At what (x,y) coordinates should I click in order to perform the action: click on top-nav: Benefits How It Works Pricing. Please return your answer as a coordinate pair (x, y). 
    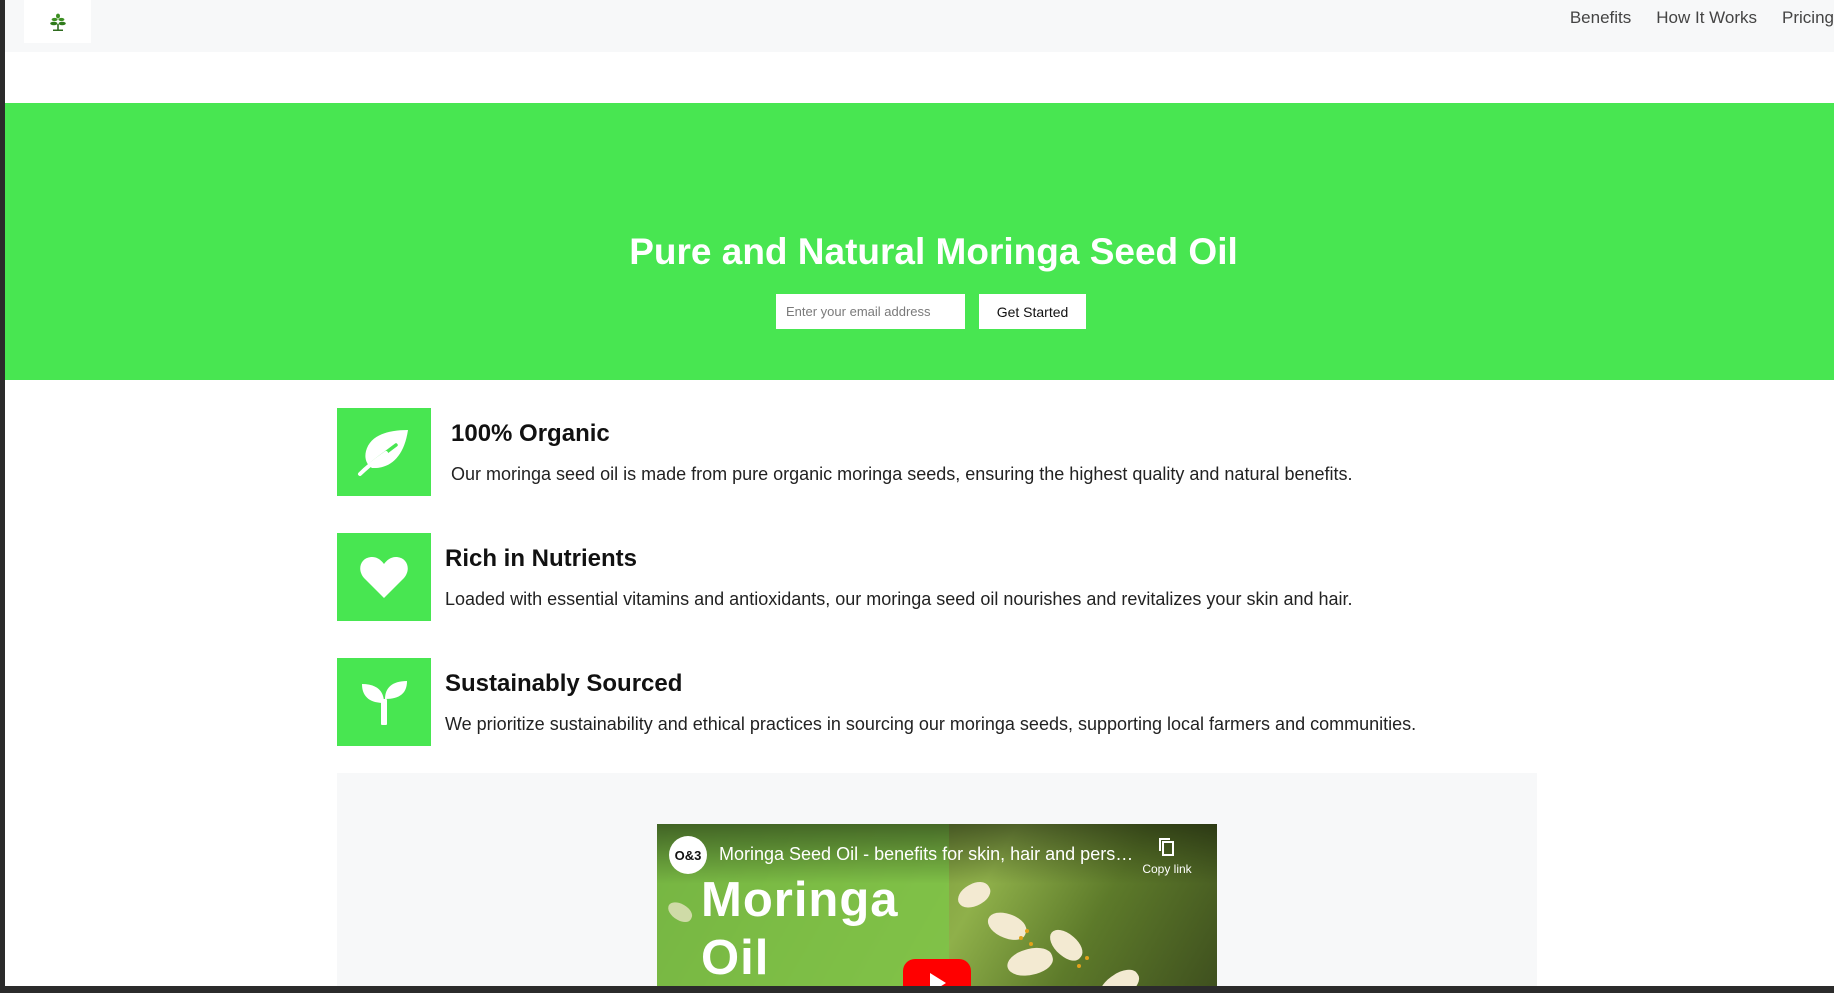
    Looking at the image, I should click on (919, 26).